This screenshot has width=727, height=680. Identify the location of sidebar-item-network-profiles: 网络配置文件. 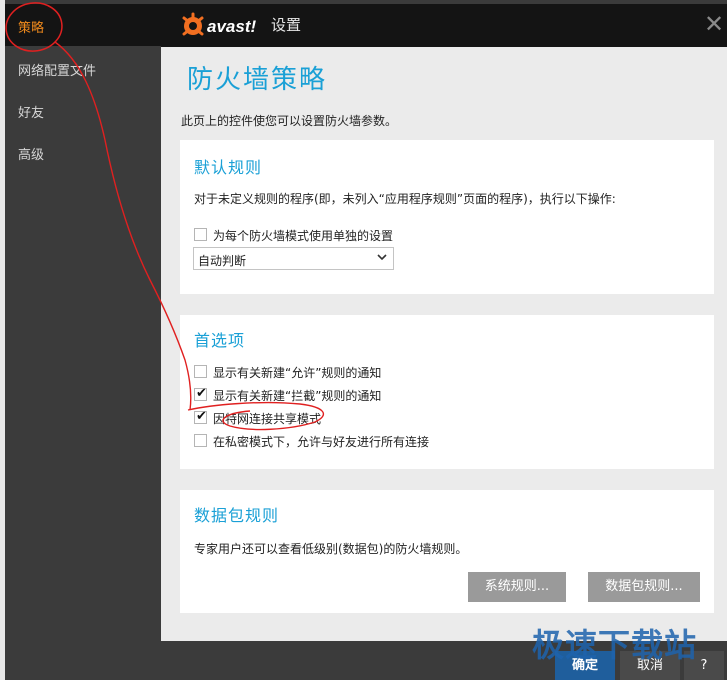
(57, 69).